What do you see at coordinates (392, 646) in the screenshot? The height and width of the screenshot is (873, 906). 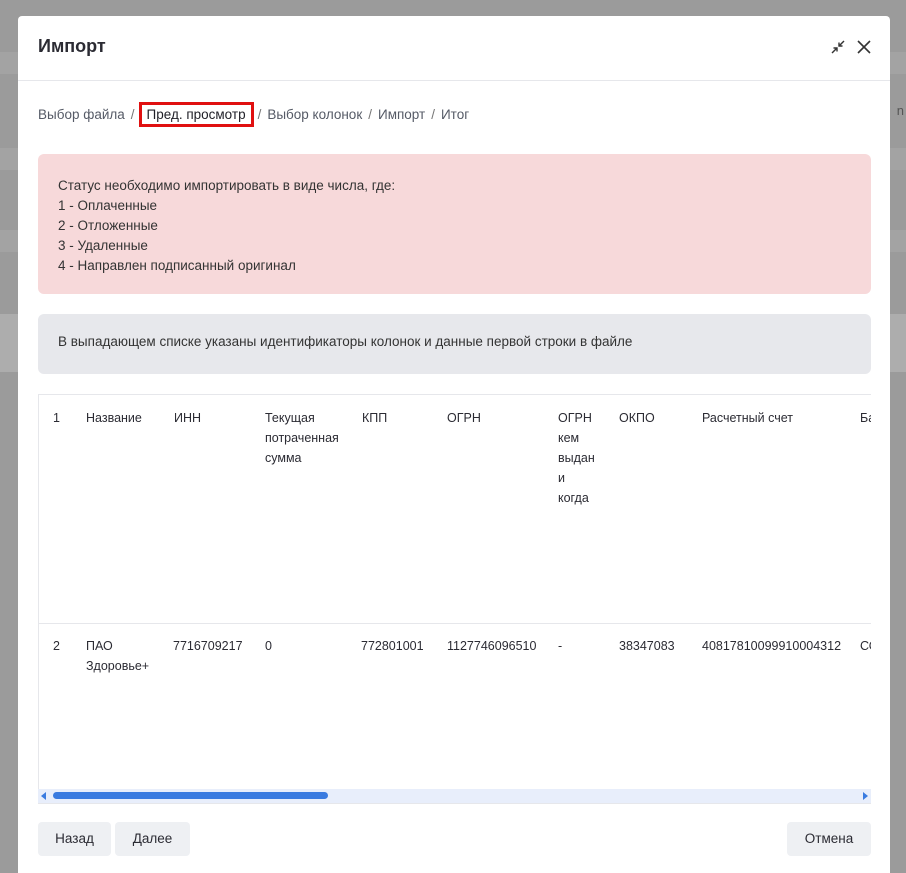 I see `table-cell: 772801001` at bounding box center [392, 646].